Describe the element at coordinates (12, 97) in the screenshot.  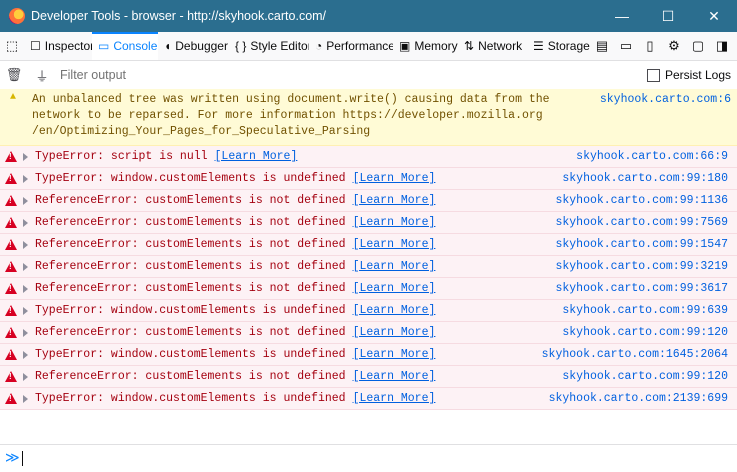
I see `warning-icon: ▲` at that location.